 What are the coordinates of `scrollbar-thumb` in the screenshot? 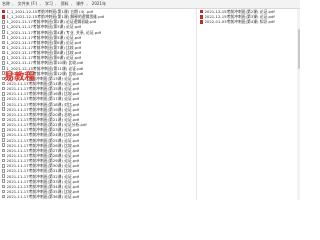 It's located at (298, 49).